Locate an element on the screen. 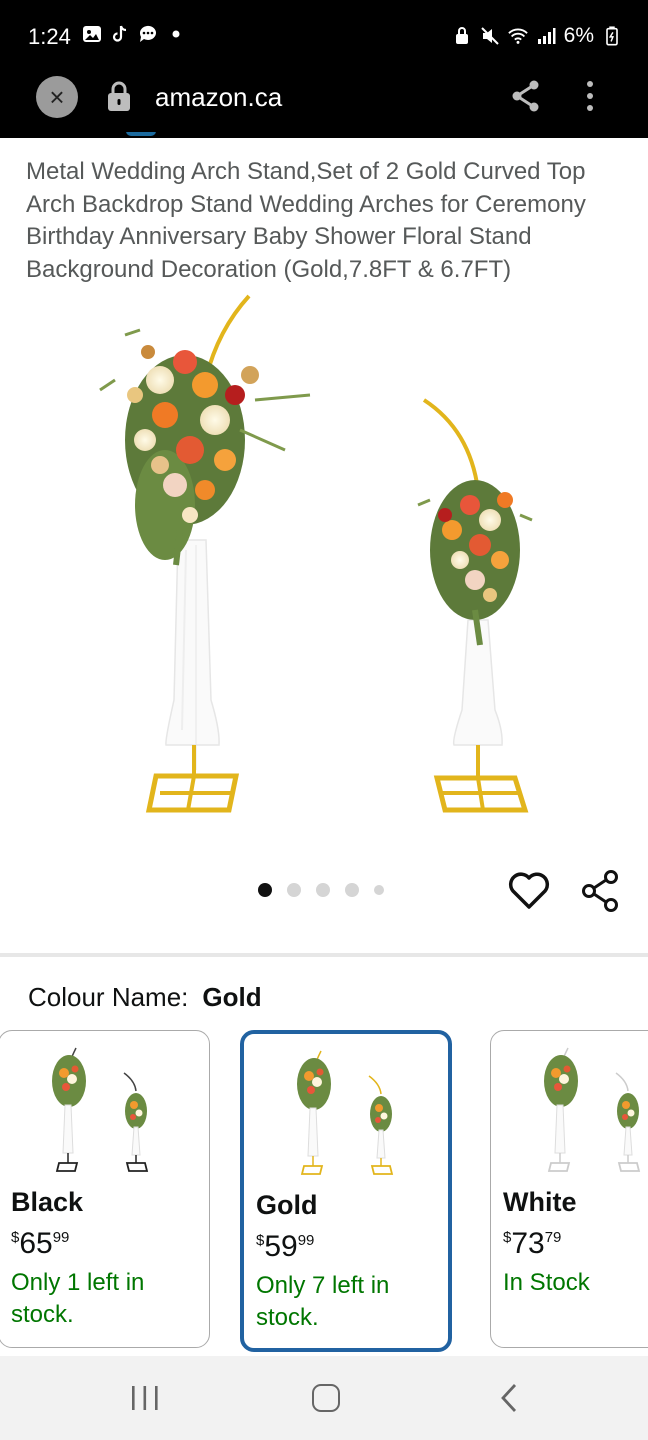 This screenshot has width=648, height=1440. variant-price: $5999 is located at coordinates (285, 1247).